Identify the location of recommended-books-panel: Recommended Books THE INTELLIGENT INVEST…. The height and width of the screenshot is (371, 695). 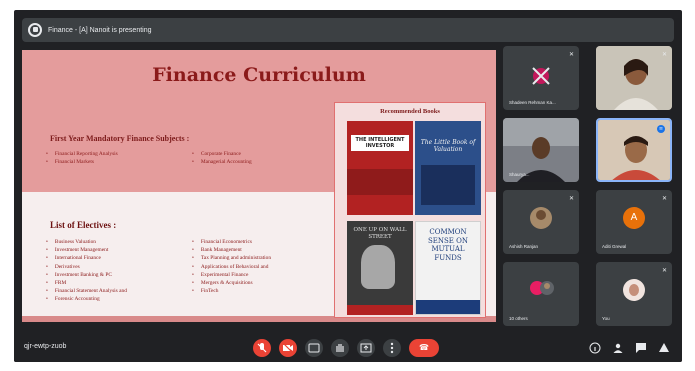
(410, 210).